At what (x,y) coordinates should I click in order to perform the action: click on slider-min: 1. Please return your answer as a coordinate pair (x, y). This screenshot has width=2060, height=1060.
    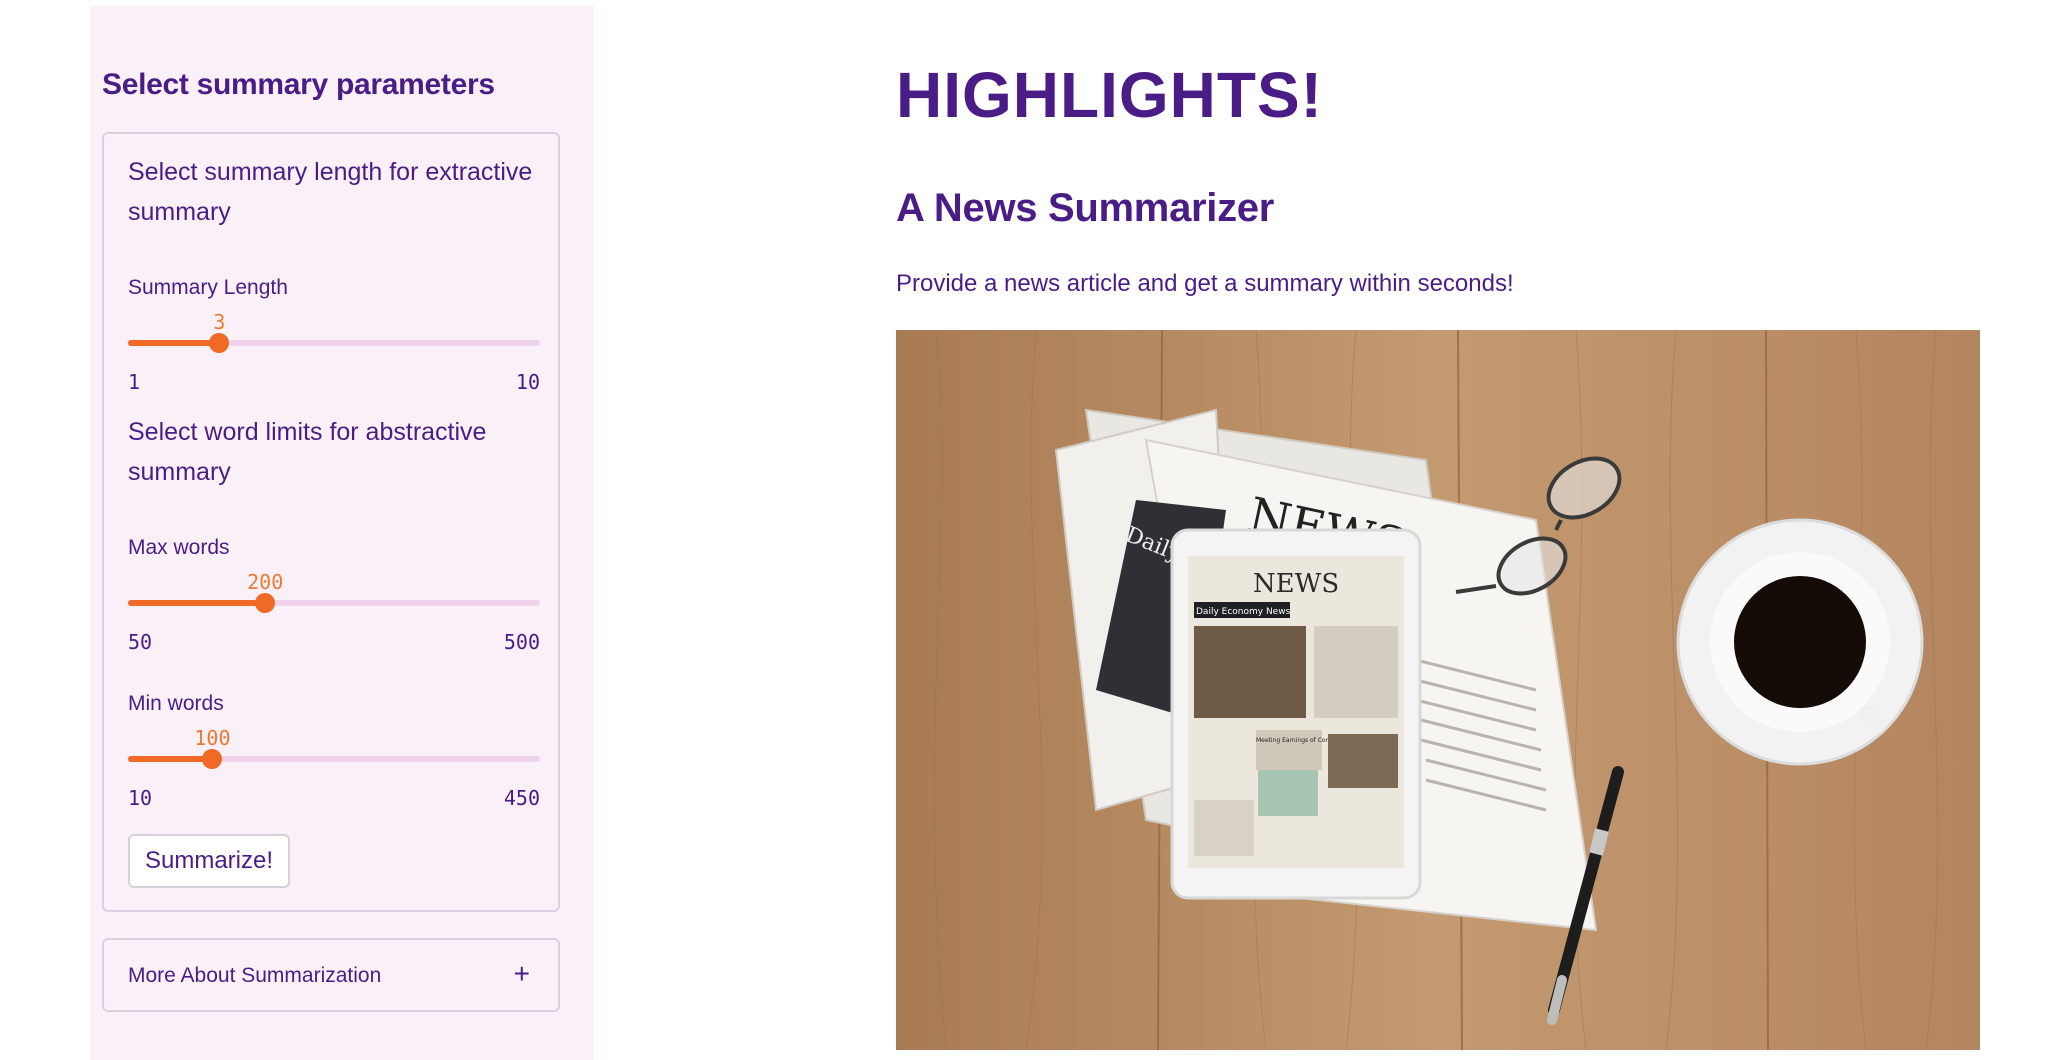
    Looking at the image, I should click on (134, 382).